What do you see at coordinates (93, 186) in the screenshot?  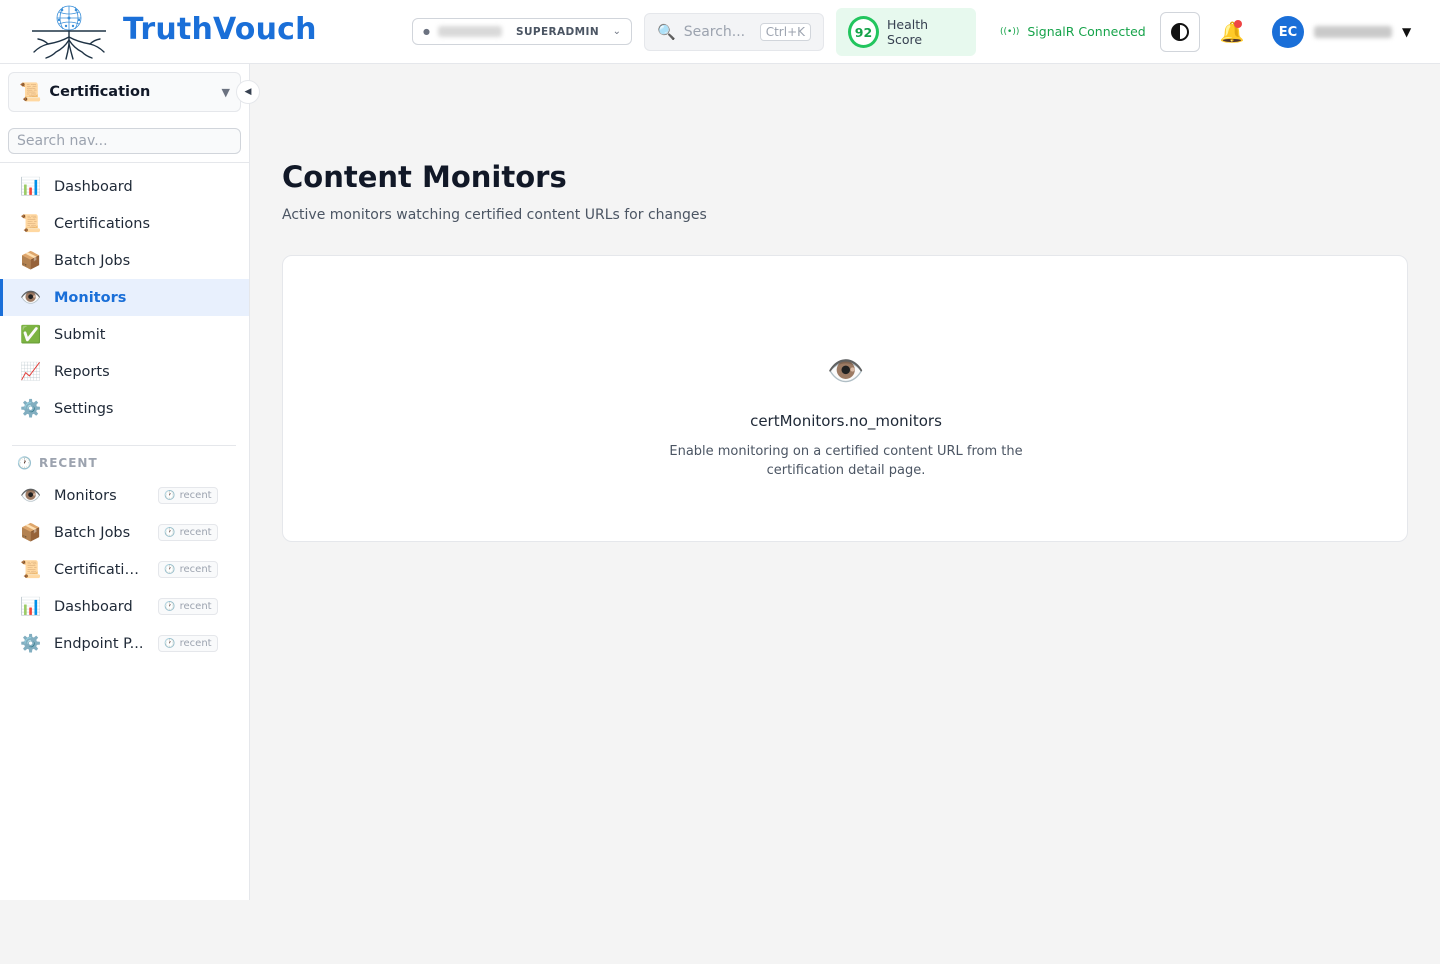 I see `sidebar-item-label: Dashboard` at bounding box center [93, 186].